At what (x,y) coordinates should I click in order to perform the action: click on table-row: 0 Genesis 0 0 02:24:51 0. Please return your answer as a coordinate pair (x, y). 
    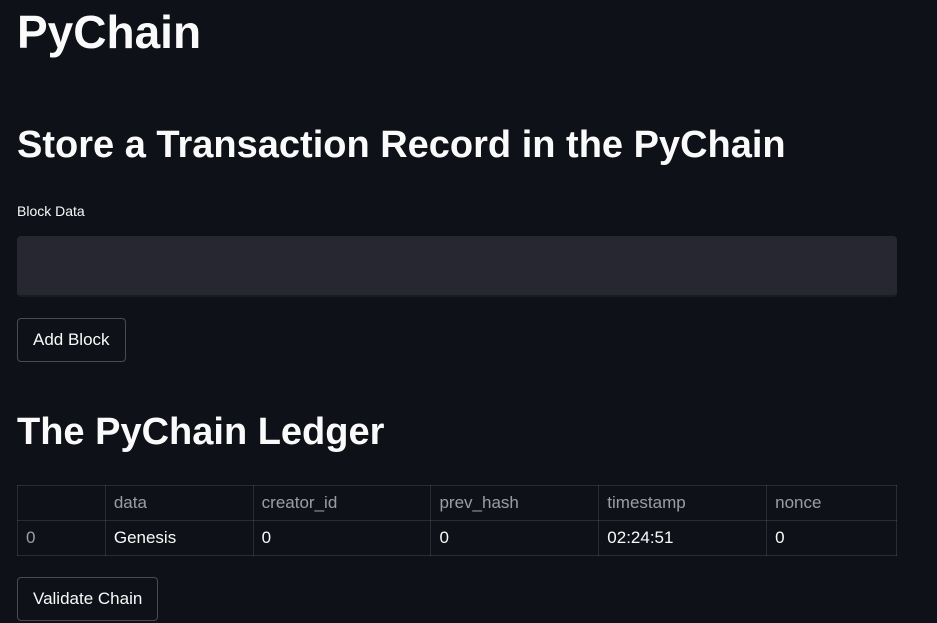
    Looking at the image, I should click on (457, 538).